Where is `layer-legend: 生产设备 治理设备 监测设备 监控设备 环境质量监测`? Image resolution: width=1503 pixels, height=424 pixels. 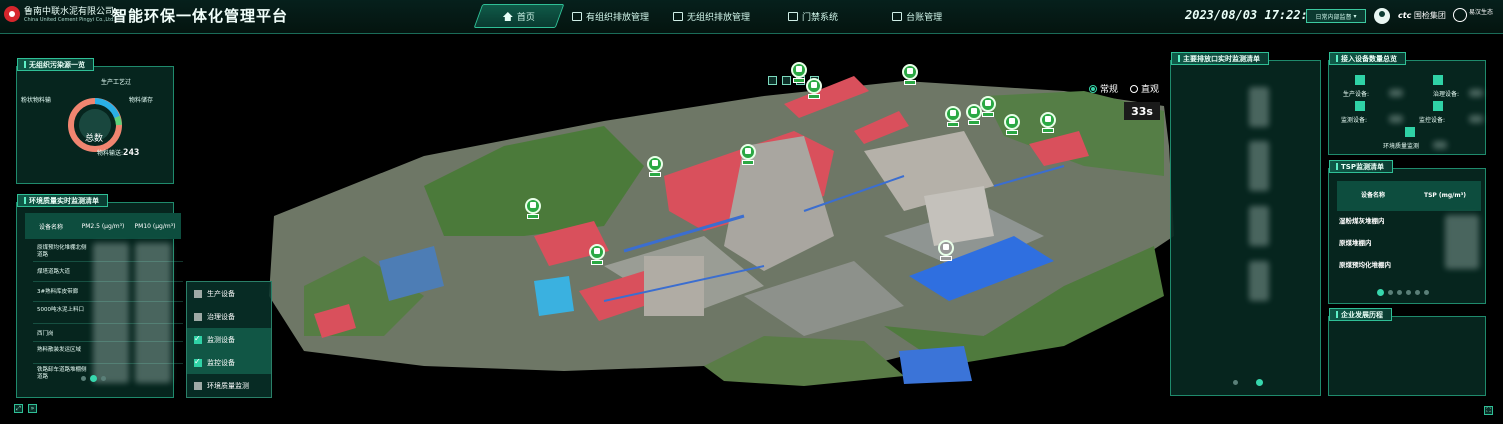
layer-legend: 生产设备 治理设备 监测设备 监控设备 环境质量监测 is located at coordinates (229, 339).